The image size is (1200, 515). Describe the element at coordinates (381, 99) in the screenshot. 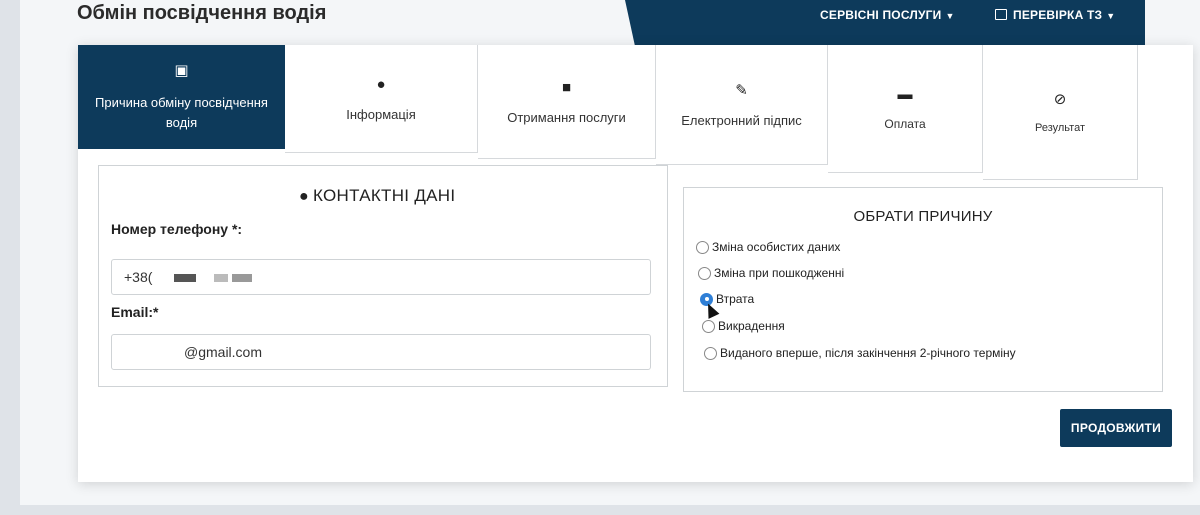

I see `tab-information: ● Інформація` at that location.